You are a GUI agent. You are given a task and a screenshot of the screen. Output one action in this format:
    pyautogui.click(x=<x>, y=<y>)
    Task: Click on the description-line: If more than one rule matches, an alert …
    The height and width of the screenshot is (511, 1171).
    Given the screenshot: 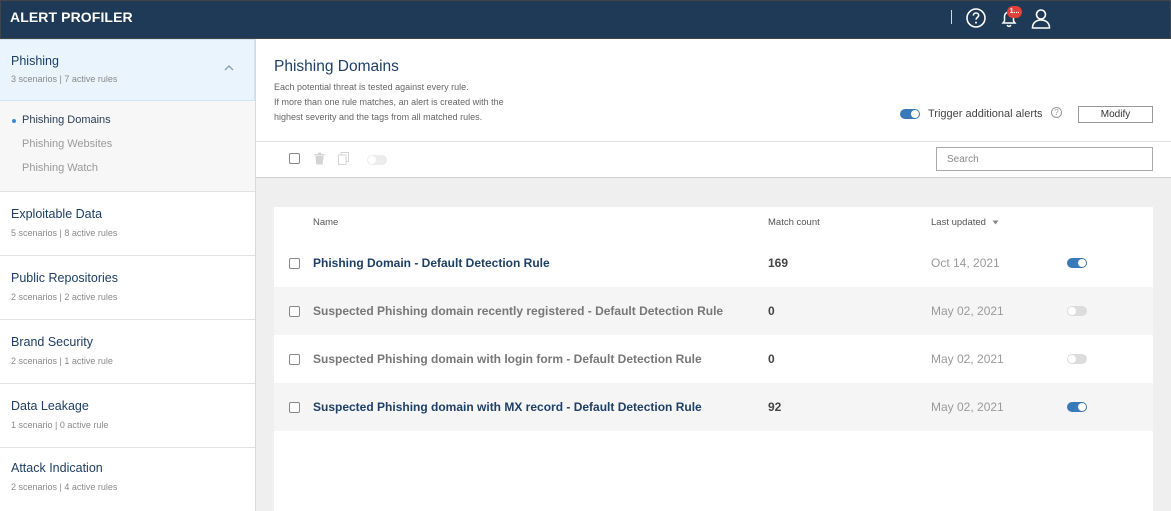 What is the action you would take?
    pyautogui.click(x=389, y=102)
    